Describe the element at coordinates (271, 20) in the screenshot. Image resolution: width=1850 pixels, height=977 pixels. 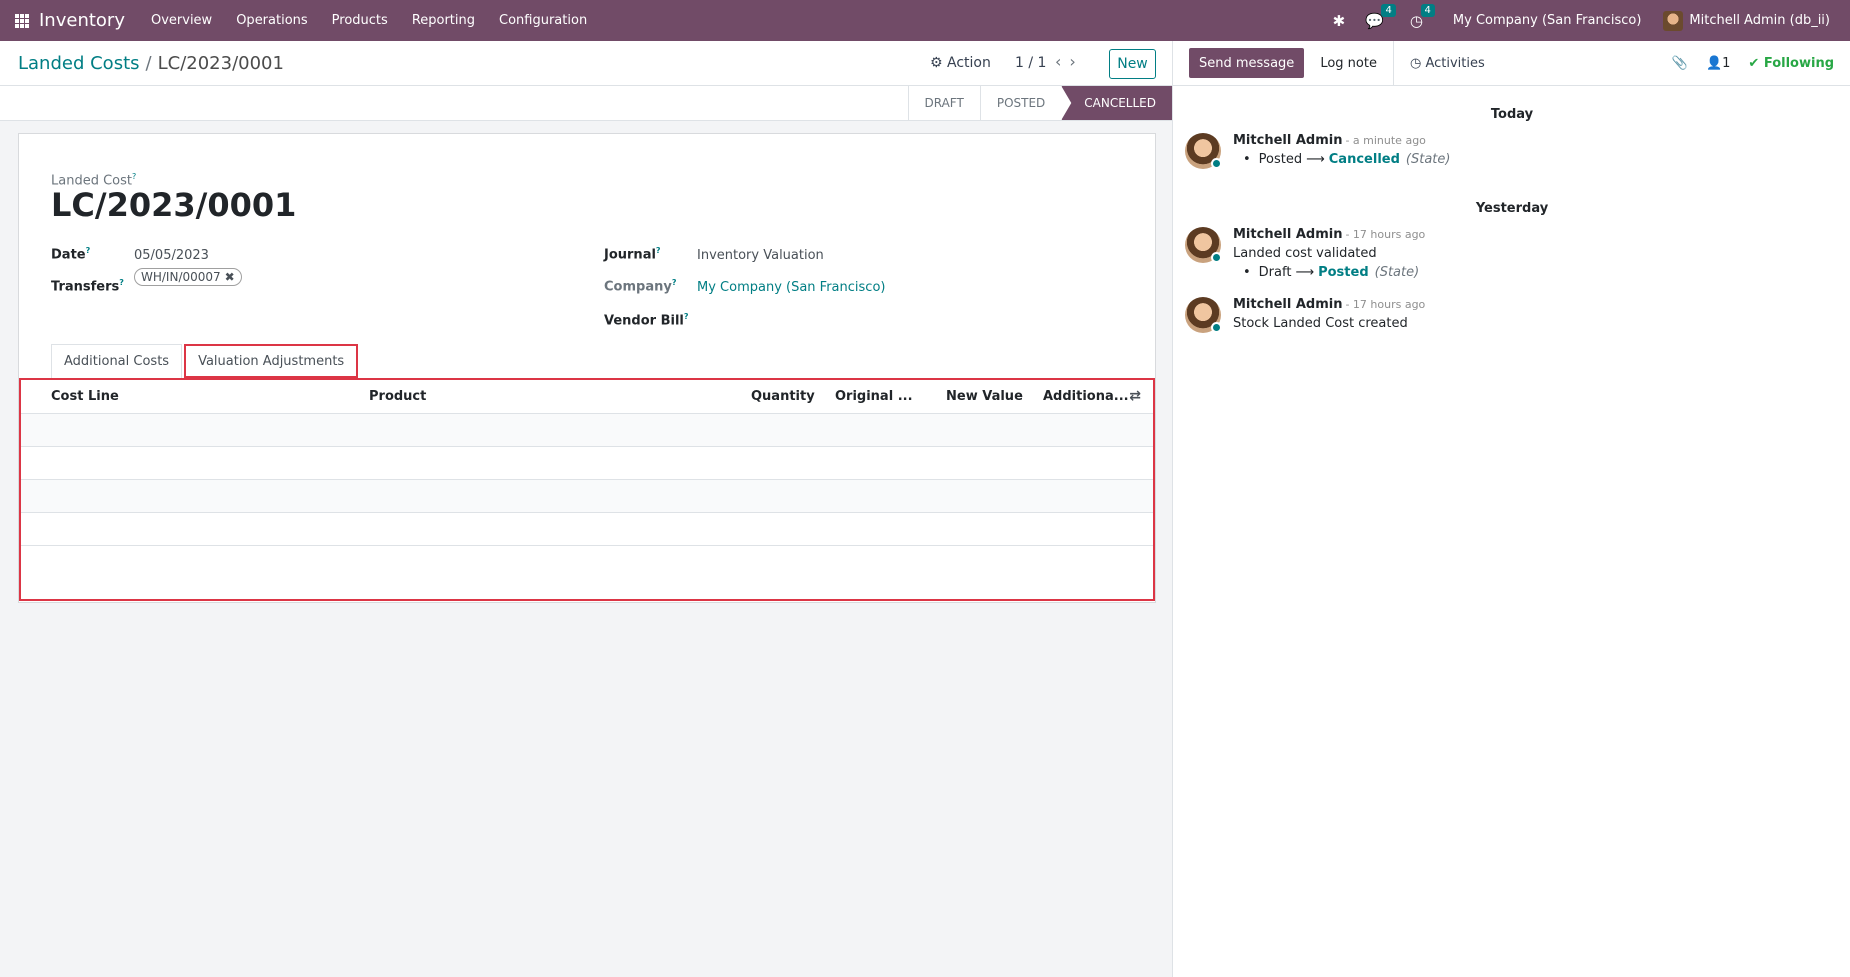
I see `menu-operations: Operations` at that location.